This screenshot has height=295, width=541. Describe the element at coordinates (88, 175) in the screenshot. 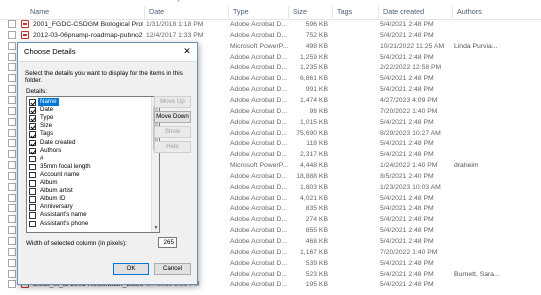

I see `detail-item: Account name` at that location.